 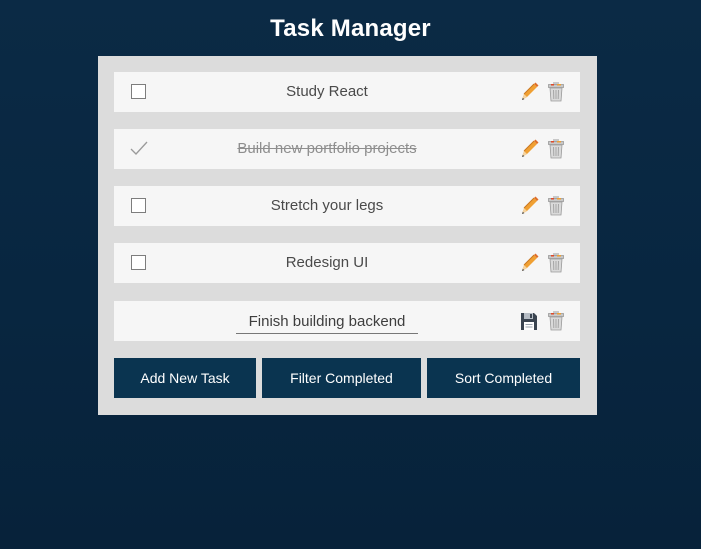 I want to click on filter-completed-button: Filter Completed, so click(x=341, y=378).